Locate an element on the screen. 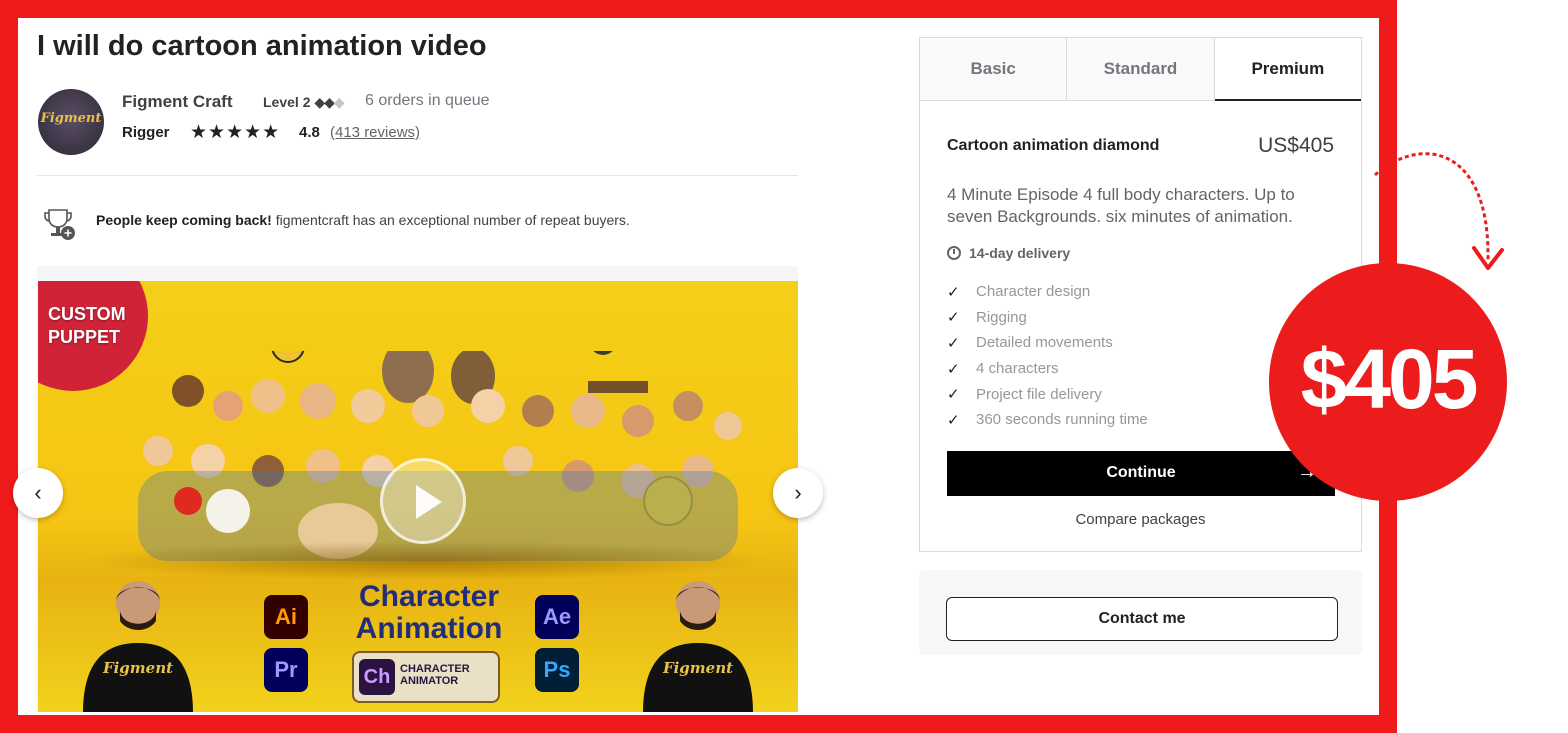  contact-me-button: Contact me is located at coordinates (1142, 619).